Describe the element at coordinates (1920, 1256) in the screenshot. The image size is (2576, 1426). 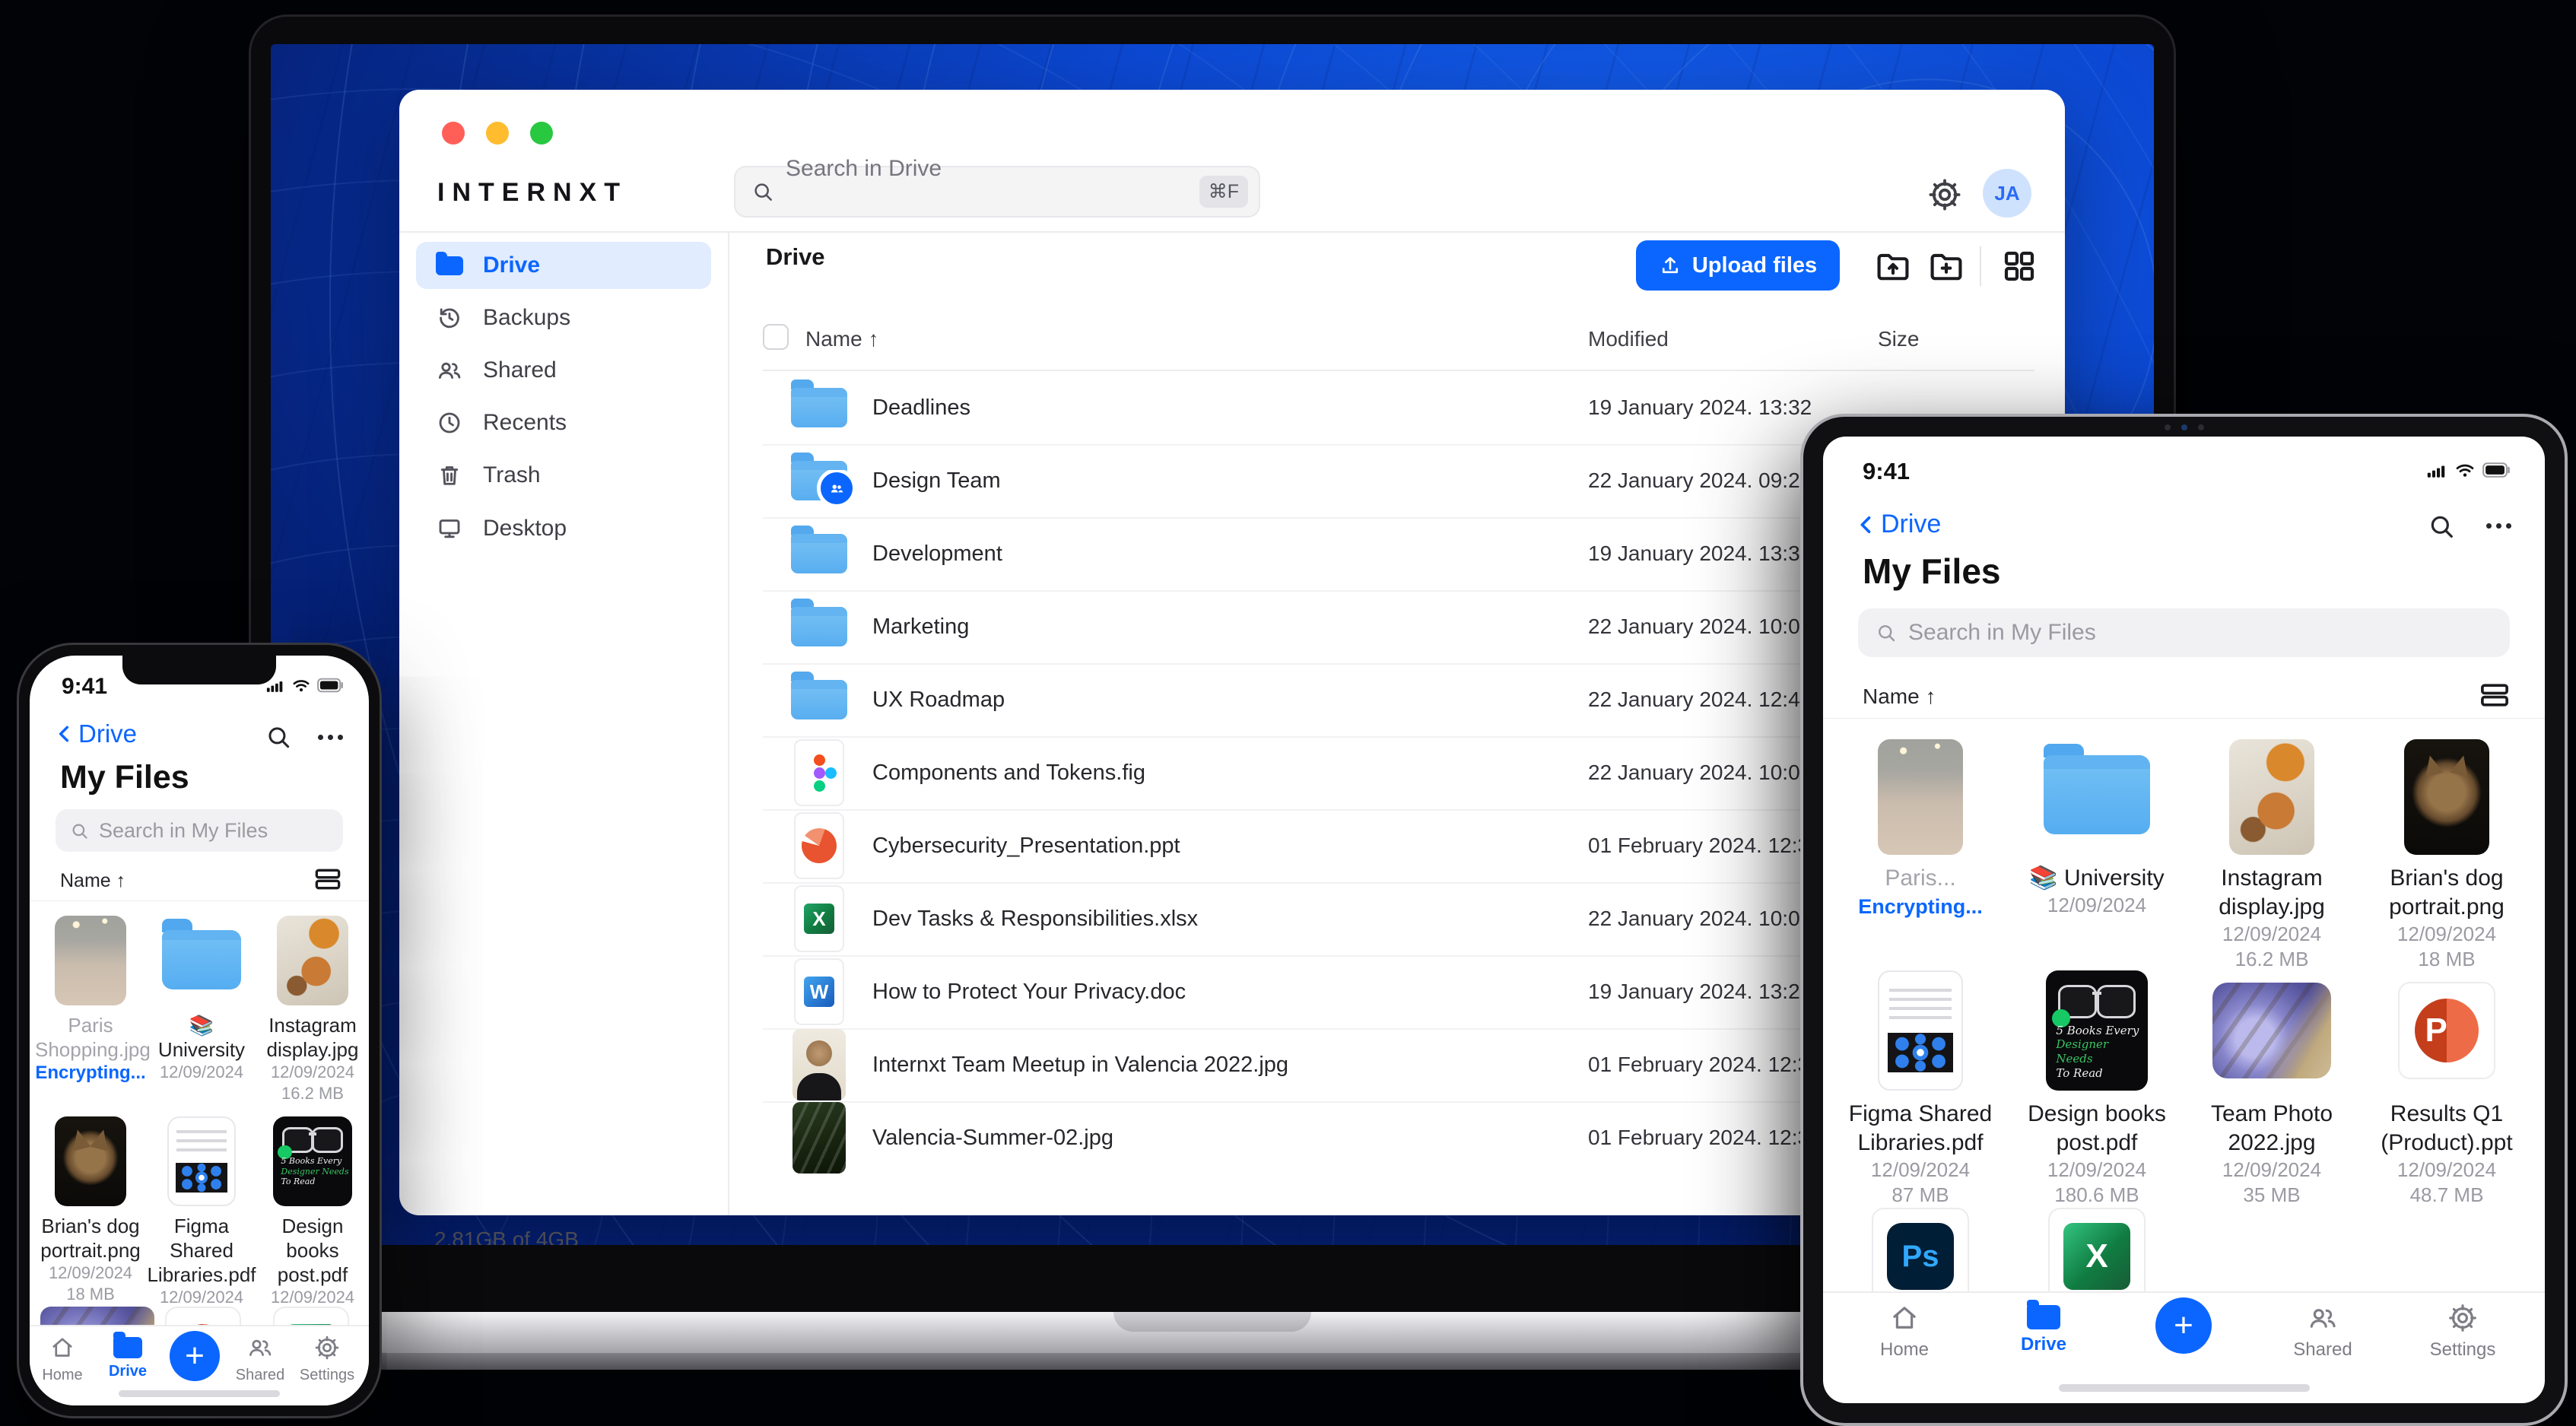
I see `grid-item: Ps` at that location.